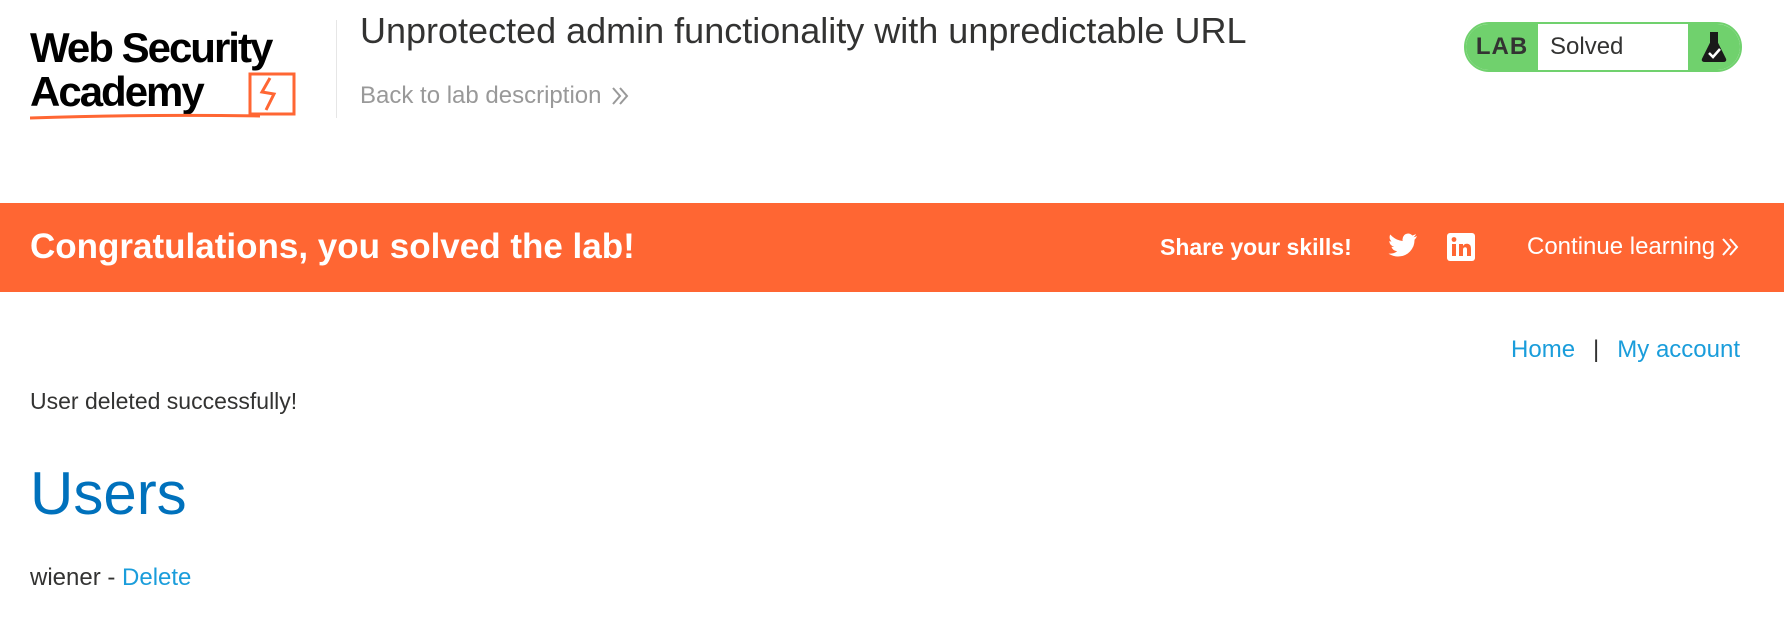 Image resolution: width=1784 pixels, height=620 pixels. I want to click on users-heading: Users, so click(108, 493).